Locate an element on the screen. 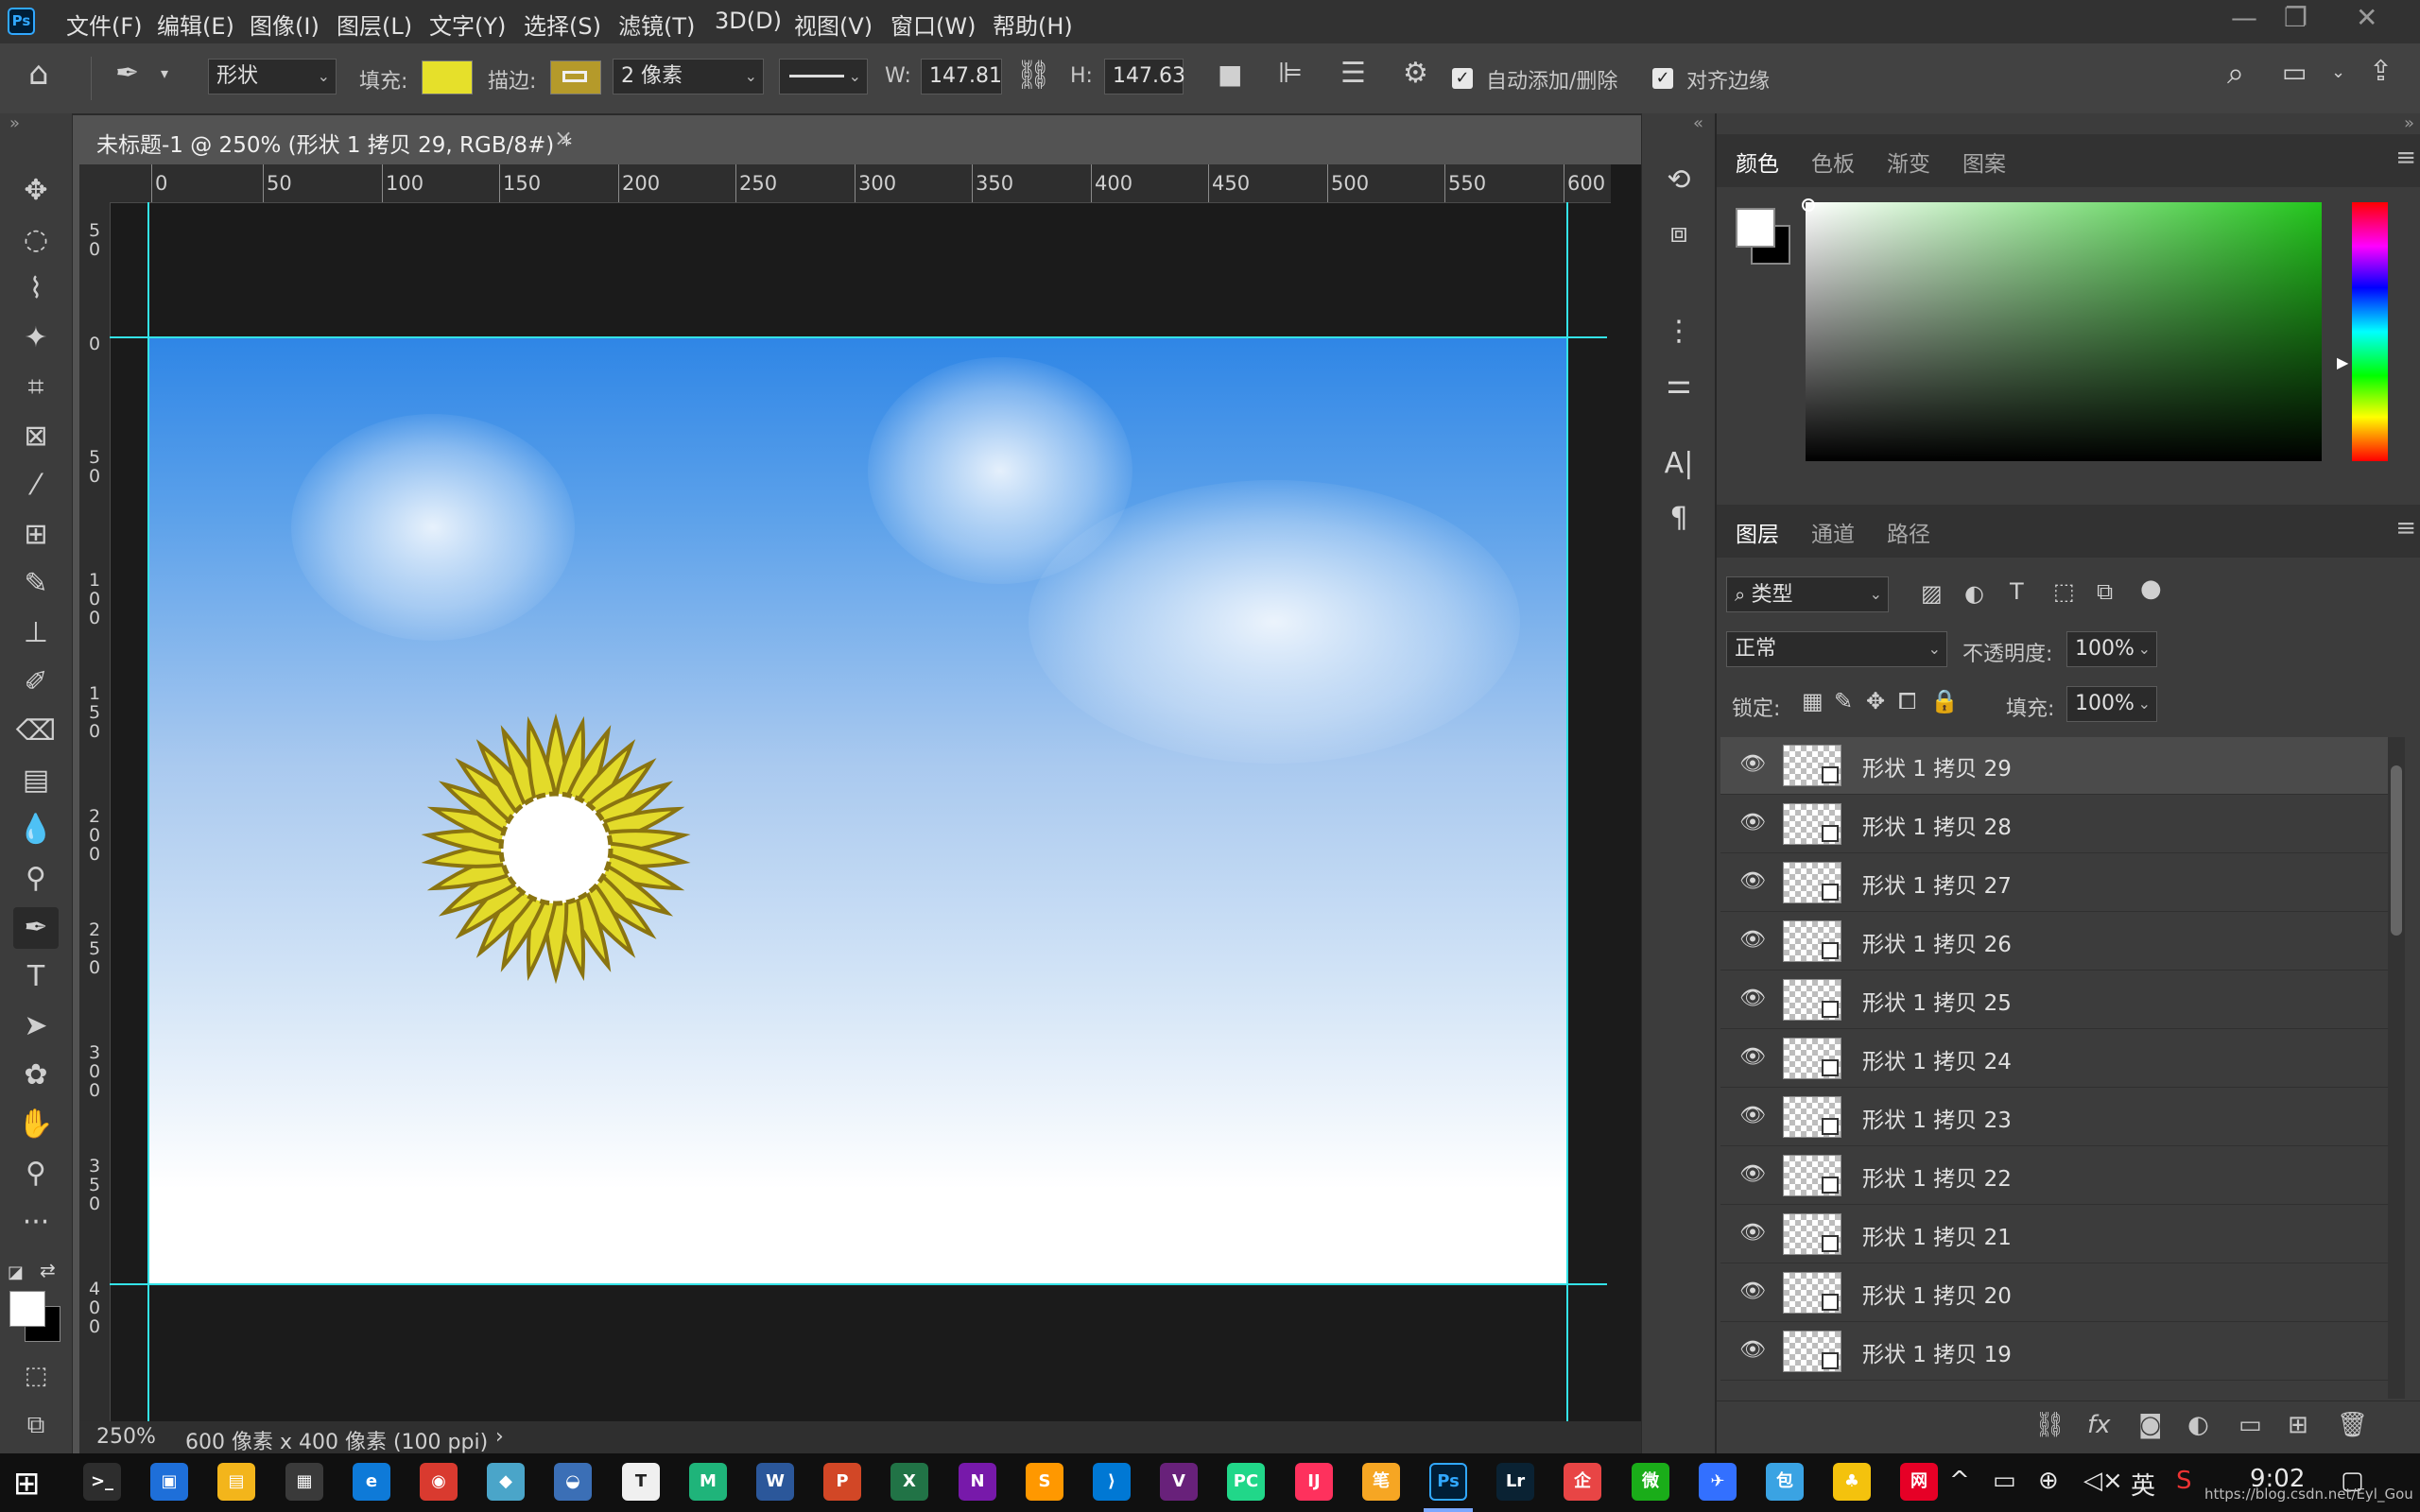  more-tools-icon: ··· is located at coordinates (36, 1223).